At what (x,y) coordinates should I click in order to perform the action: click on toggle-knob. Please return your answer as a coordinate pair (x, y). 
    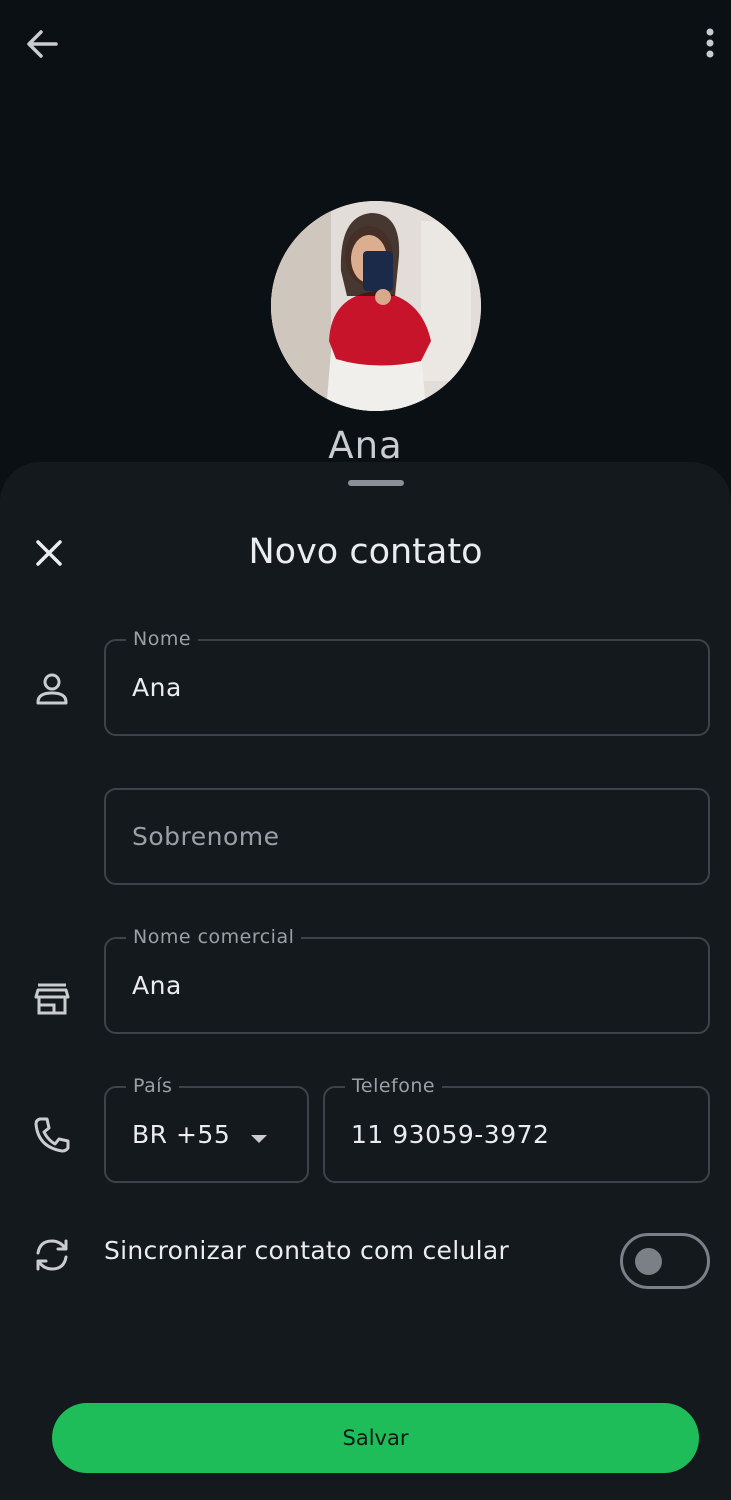
    Looking at the image, I should click on (648, 1261).